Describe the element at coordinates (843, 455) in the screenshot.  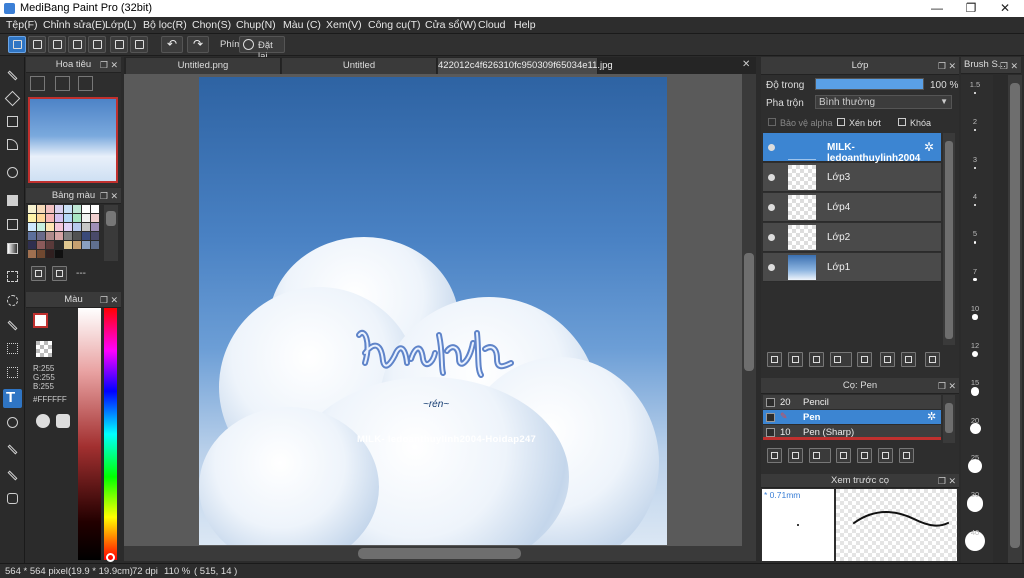
I see `brush-settings-icon` at that location.